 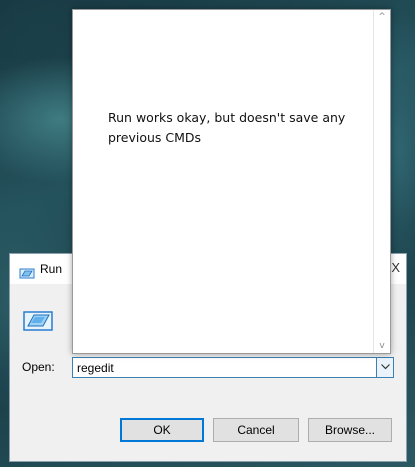 I want to click on vertical-scrollbar: ^ v, so click(x=381, y=181).